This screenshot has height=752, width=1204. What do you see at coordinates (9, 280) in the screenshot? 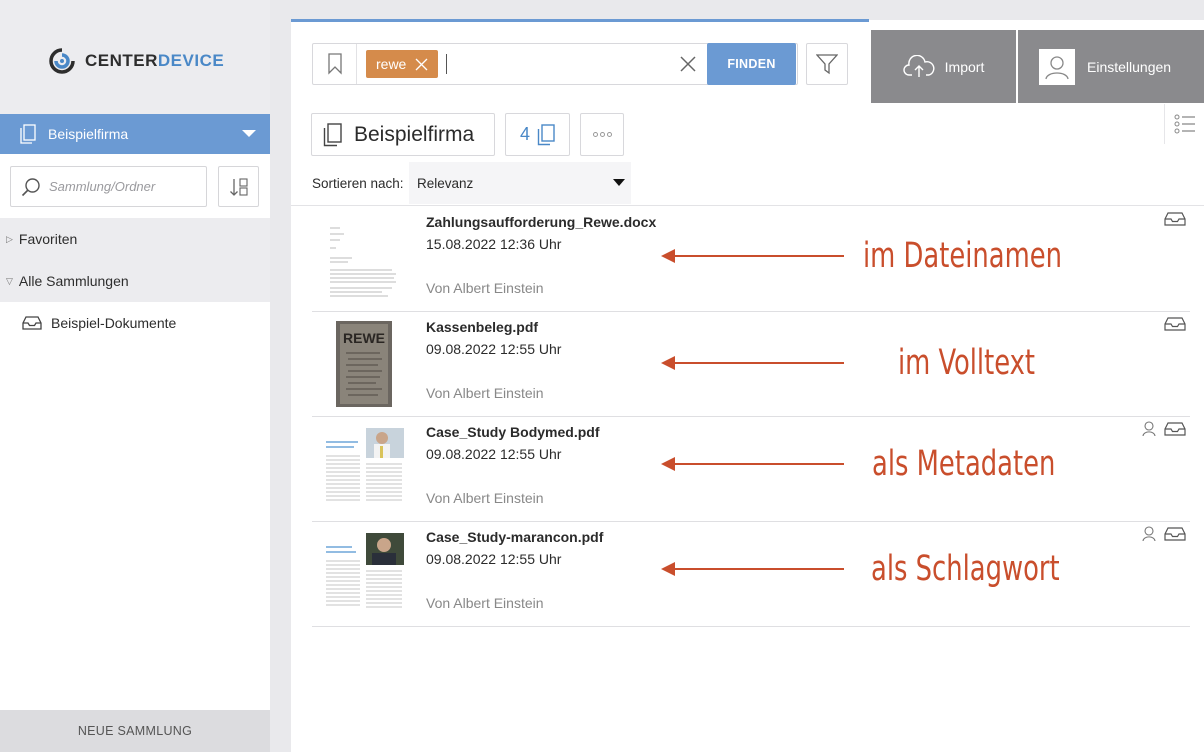
I see `expand-down-icon: ▽` at bounding box center [9, 280].